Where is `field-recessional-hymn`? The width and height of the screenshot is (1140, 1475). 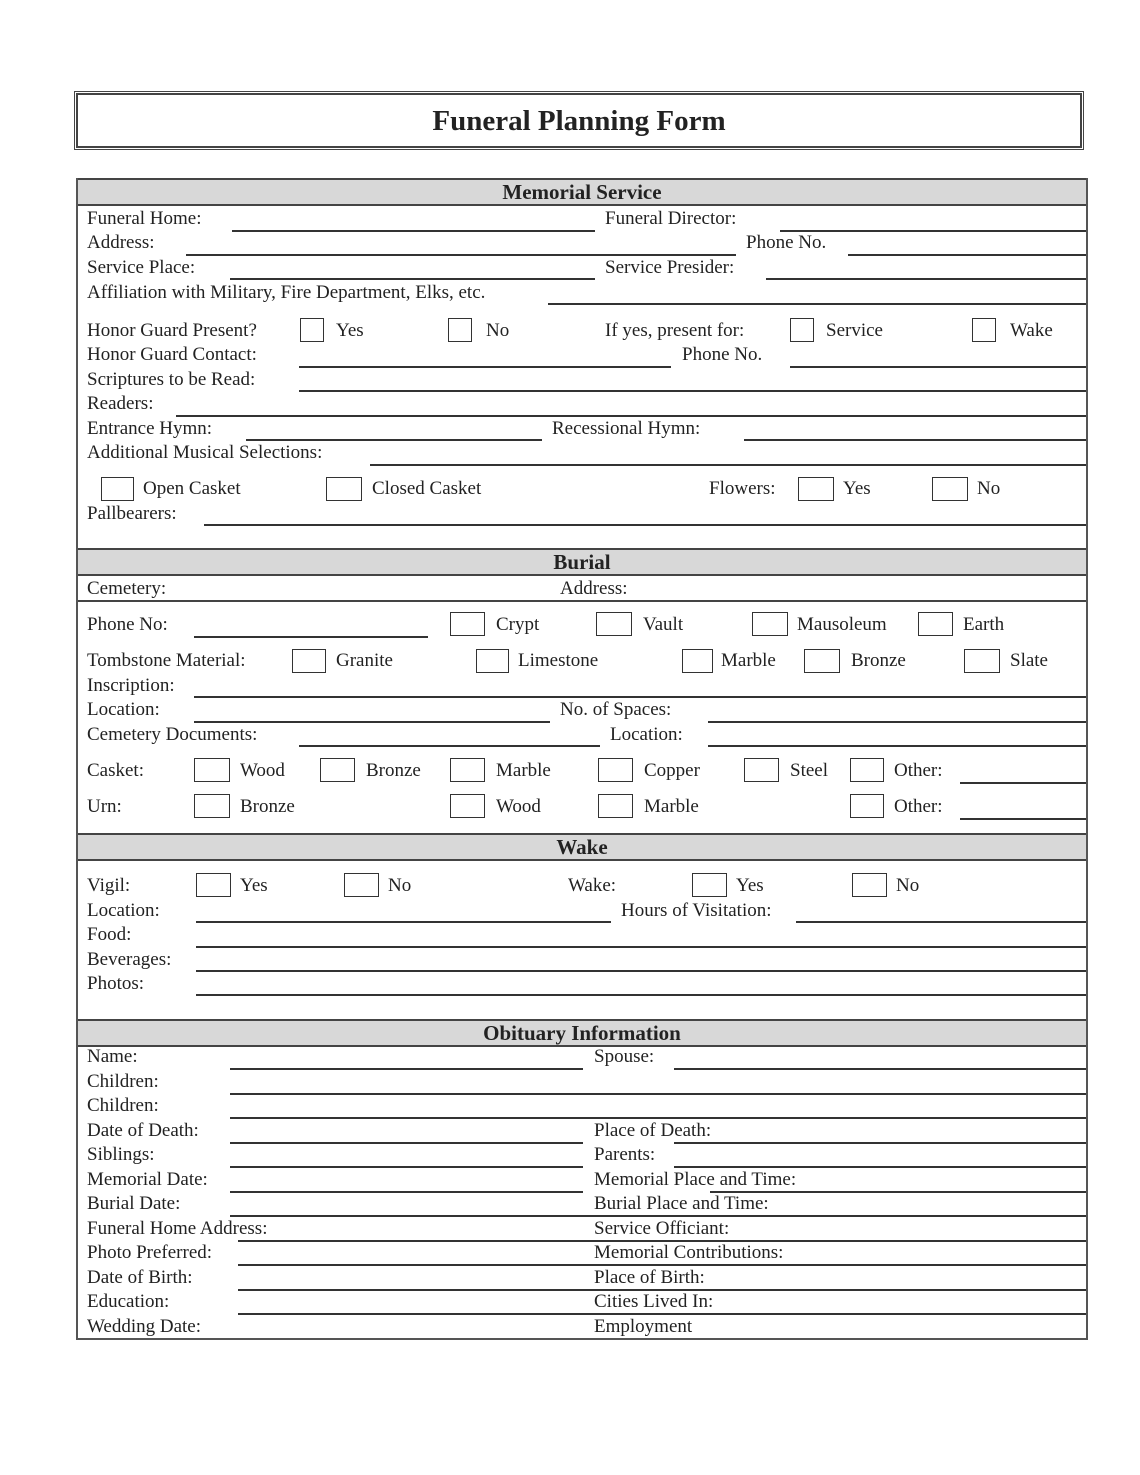 field-recessional-hymn is located at coordinates (915, 440).